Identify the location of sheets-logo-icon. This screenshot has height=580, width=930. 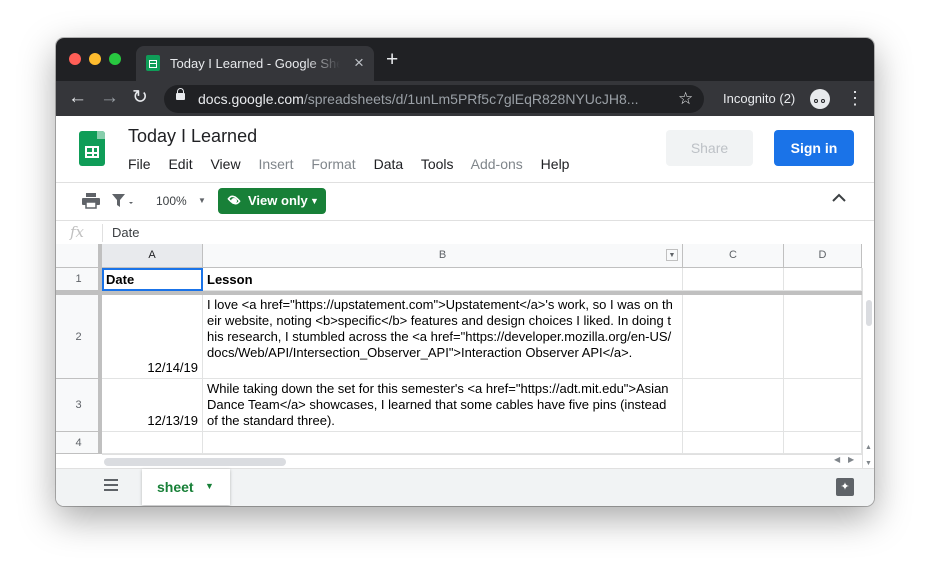
(92, 148).